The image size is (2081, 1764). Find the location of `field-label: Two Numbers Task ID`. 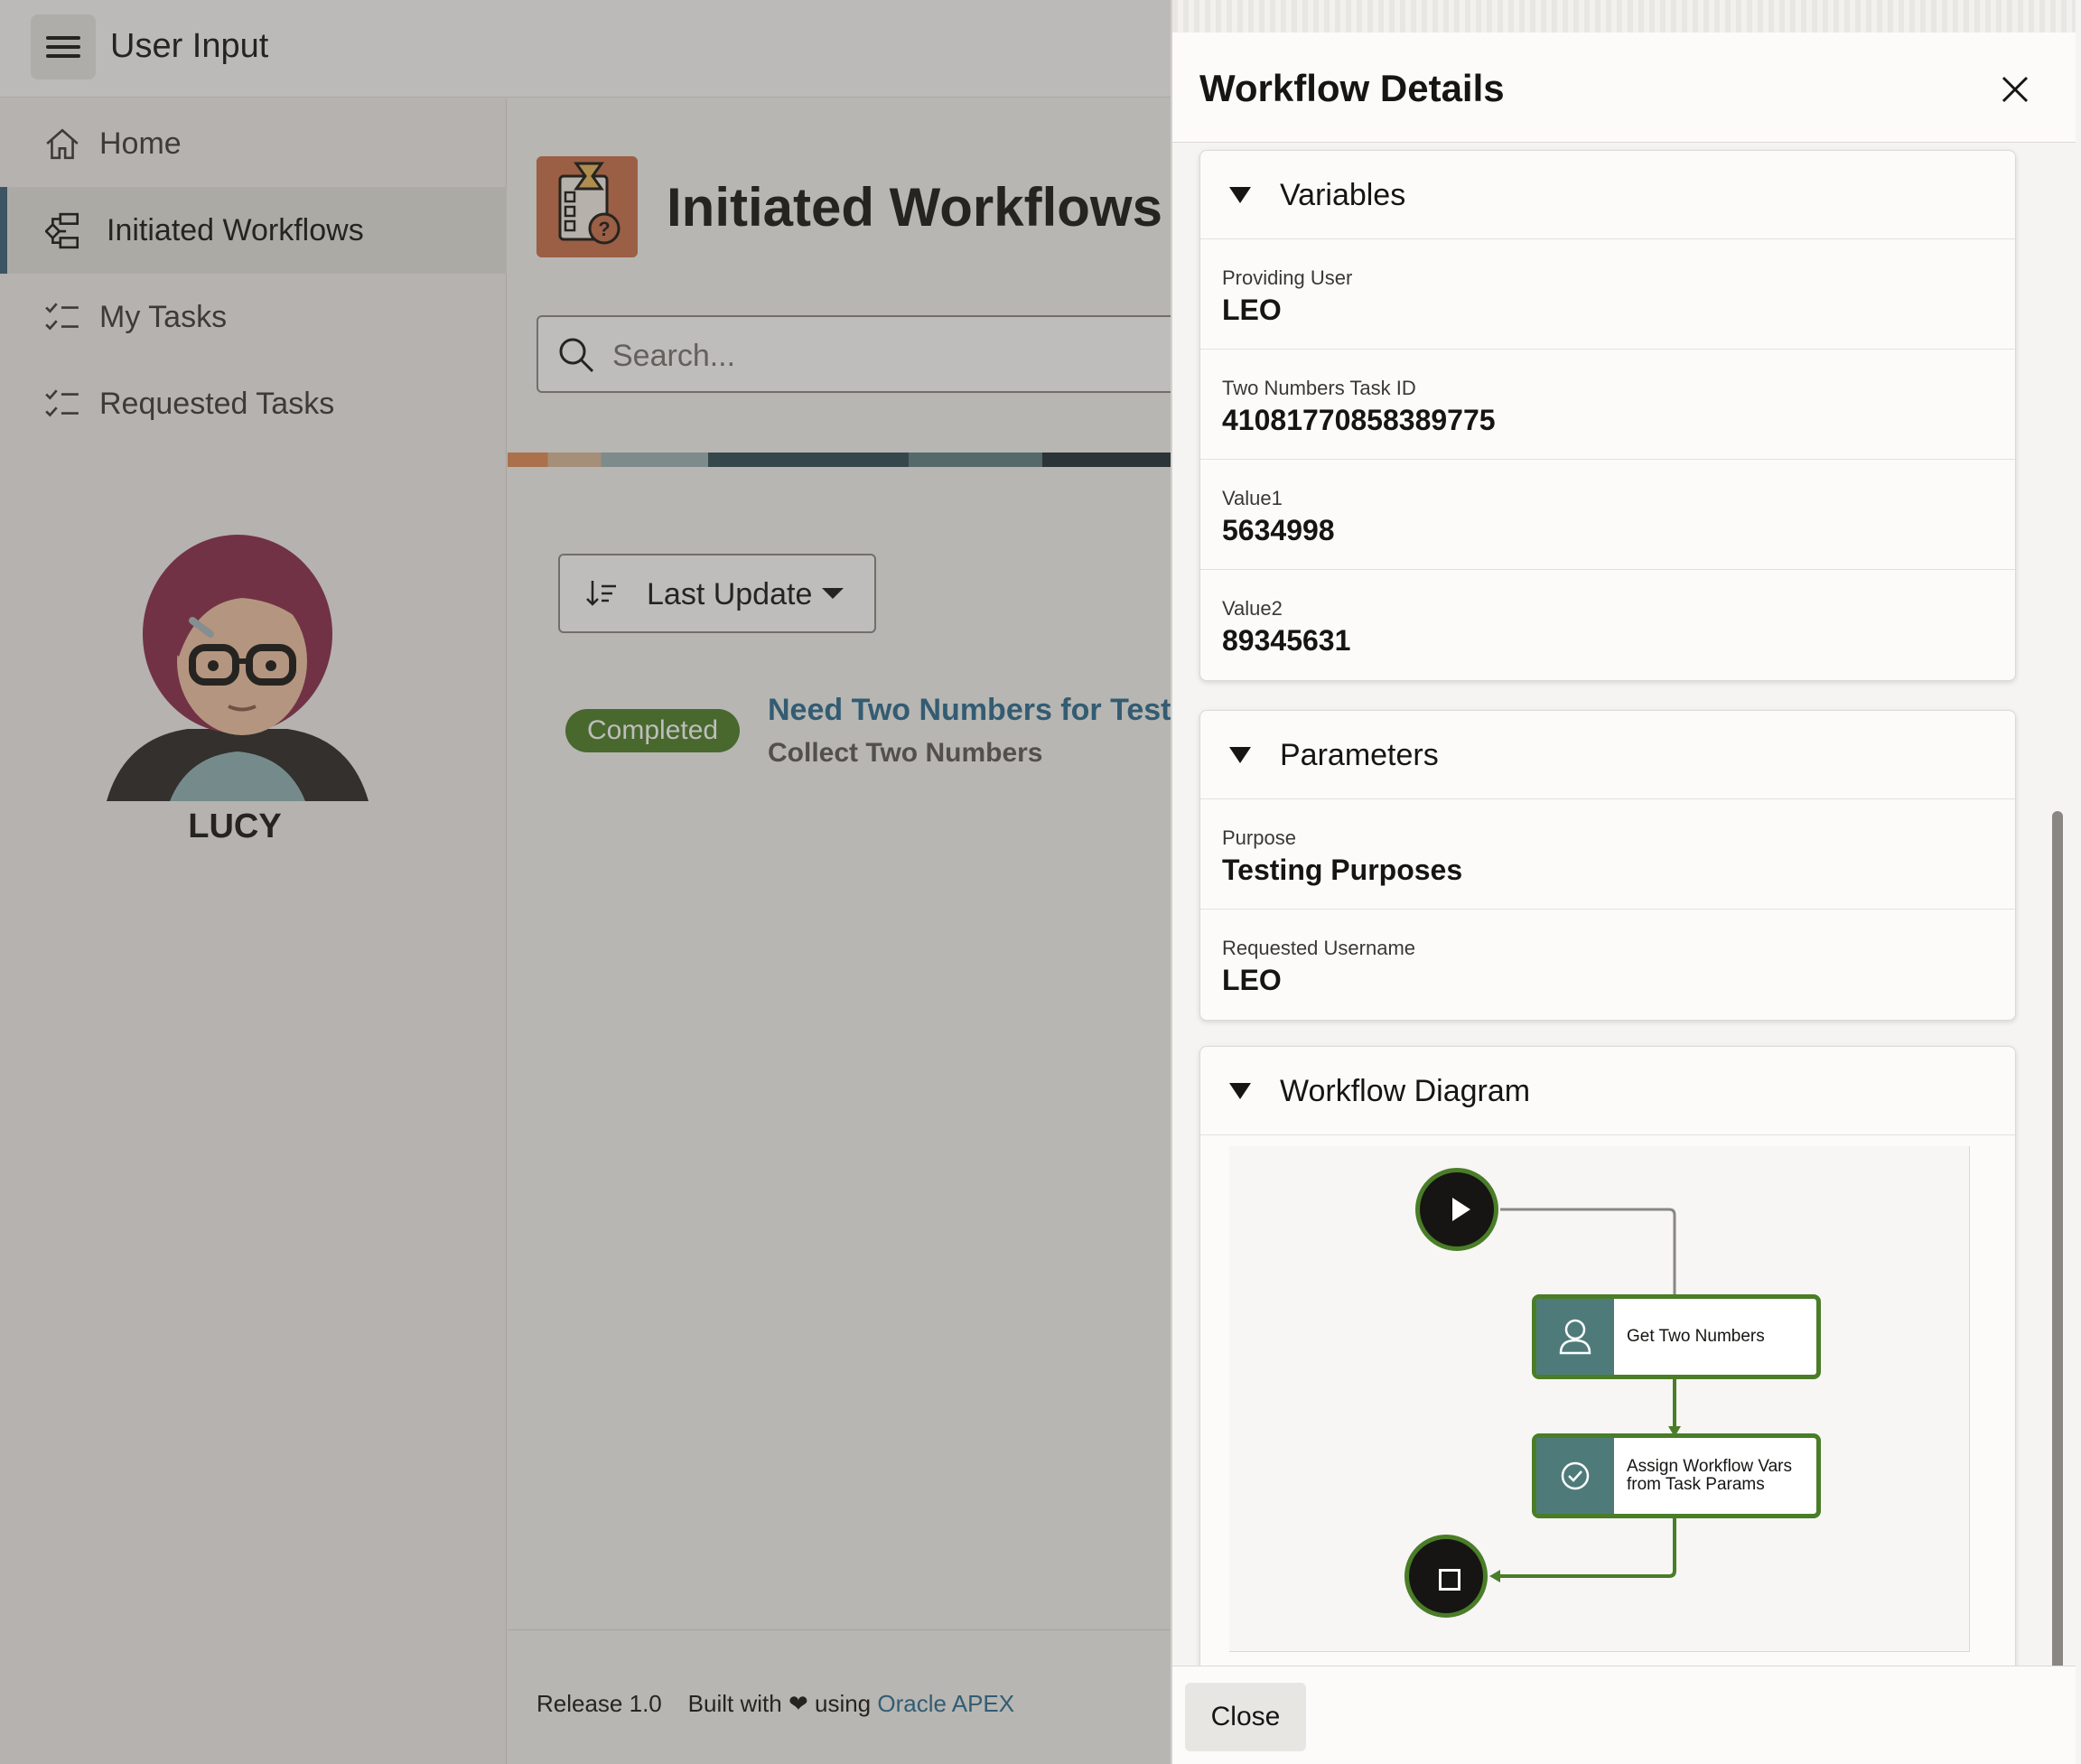

field-label: Two Numbers Task ID is located at coordinates (1319, 388).